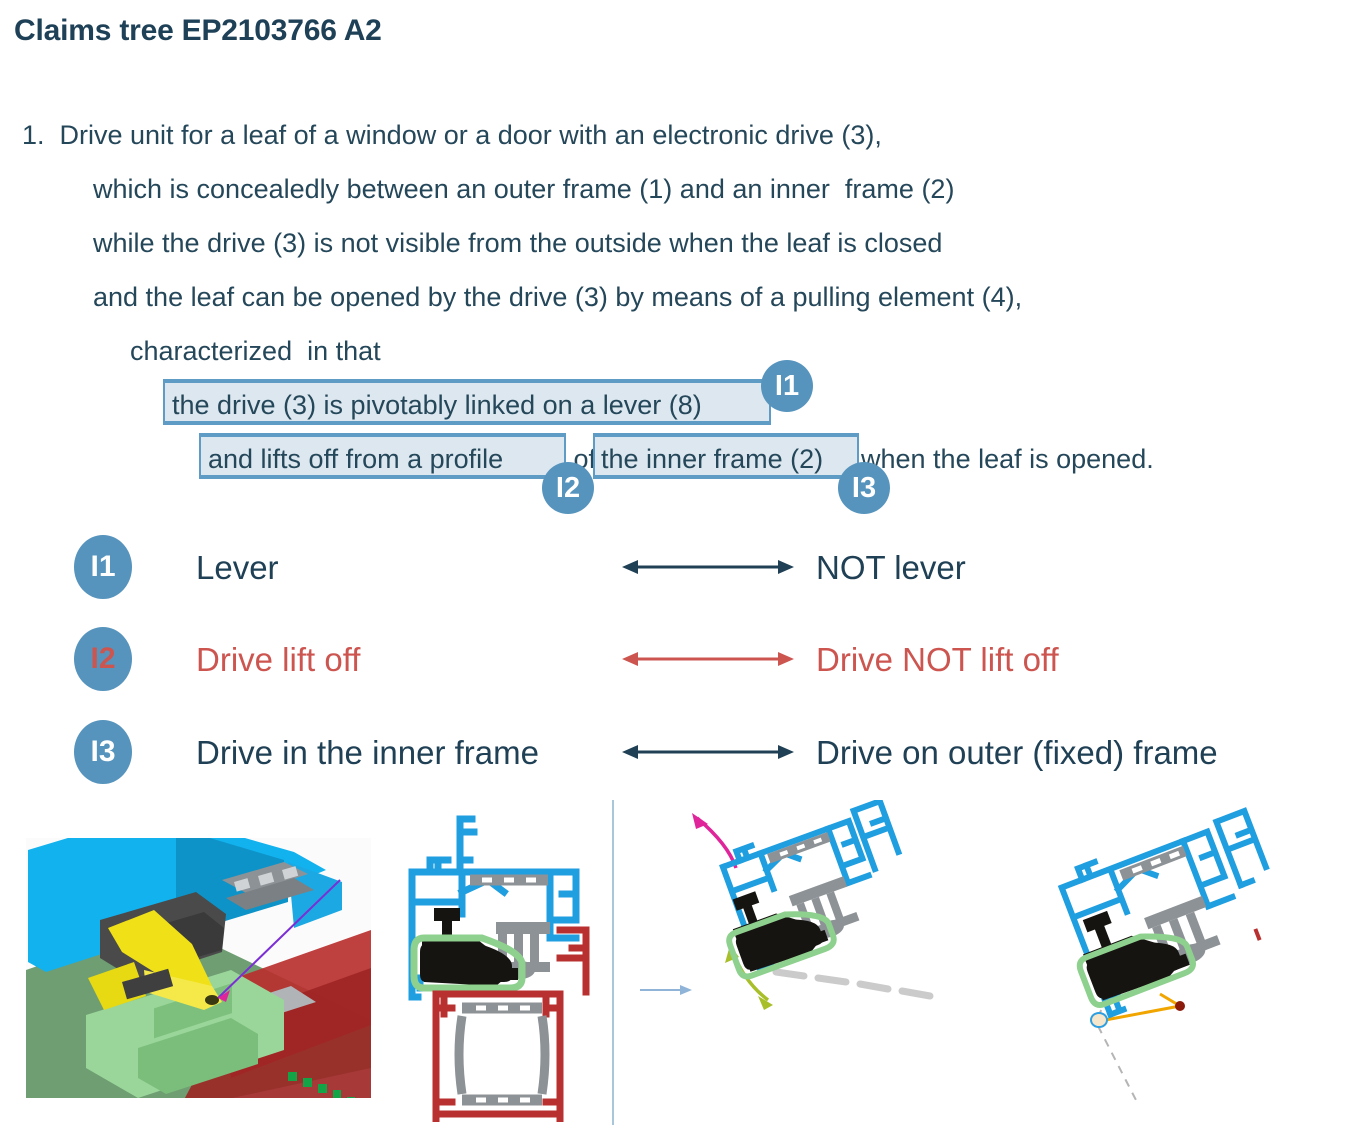  I want to click on highlight-box-i2-label: and lifts off from a profile, so click(356, 459).